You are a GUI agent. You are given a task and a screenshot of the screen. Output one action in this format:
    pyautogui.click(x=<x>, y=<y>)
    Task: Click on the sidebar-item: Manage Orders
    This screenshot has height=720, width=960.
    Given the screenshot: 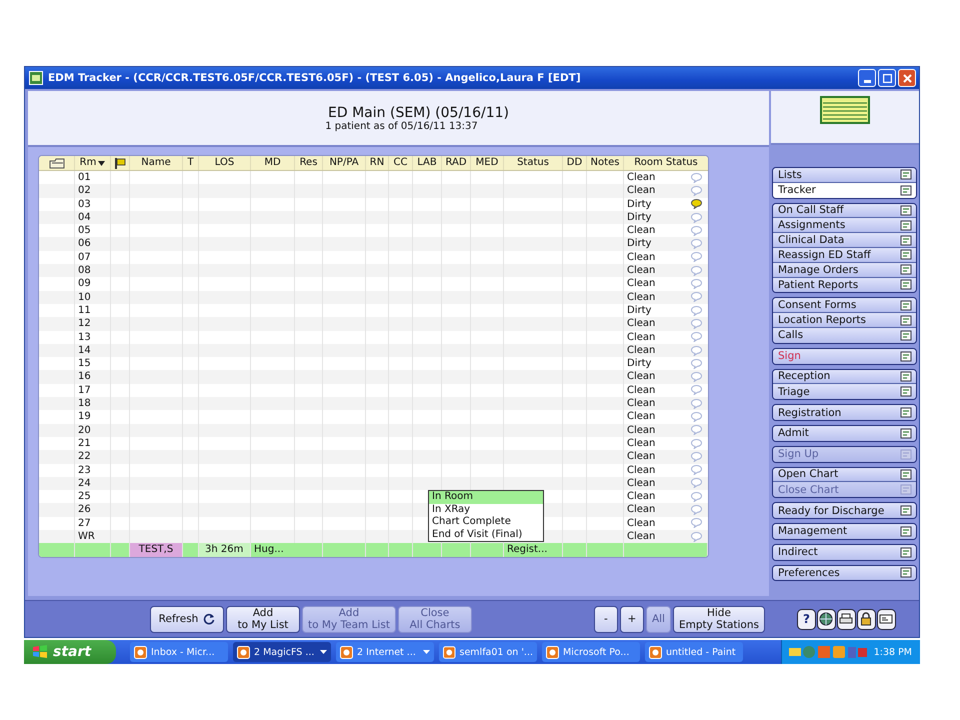 What is the action you would take?
    pyautogui.click(x=844, y=270)
    